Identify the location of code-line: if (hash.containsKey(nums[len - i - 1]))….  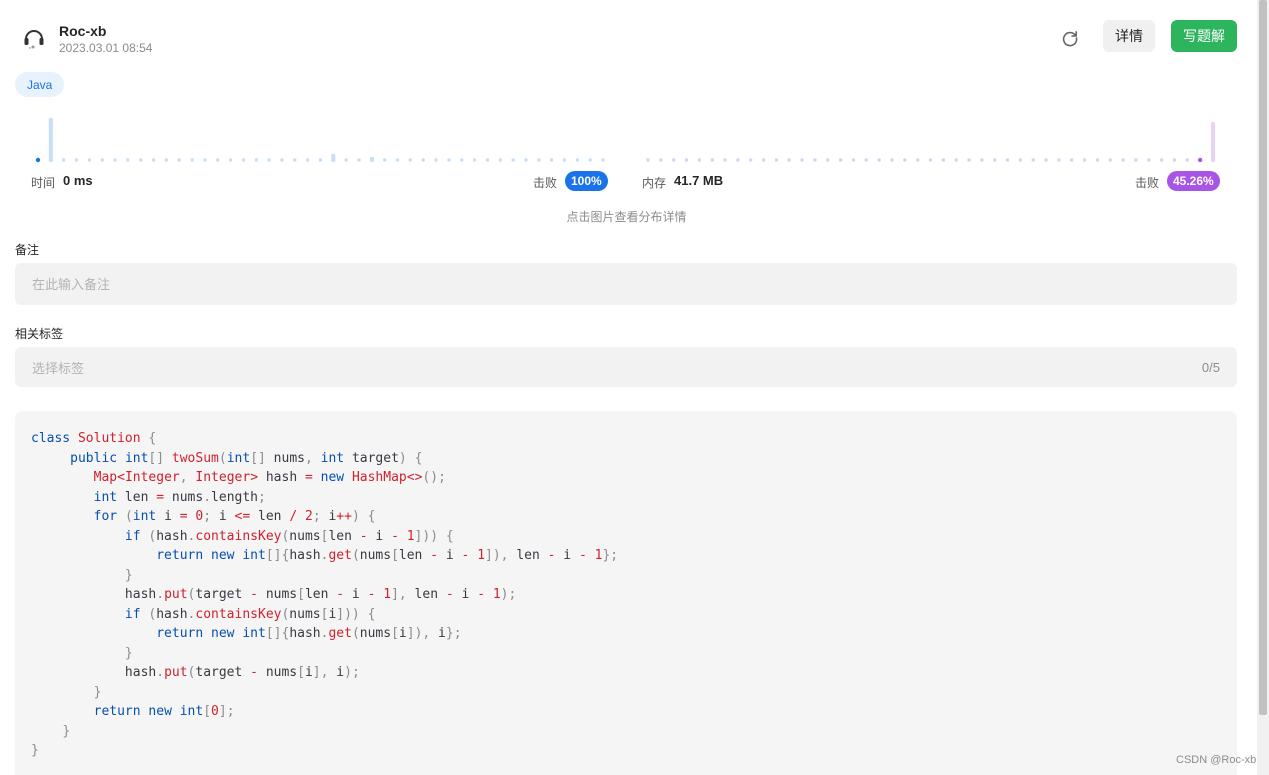
(289, 536).